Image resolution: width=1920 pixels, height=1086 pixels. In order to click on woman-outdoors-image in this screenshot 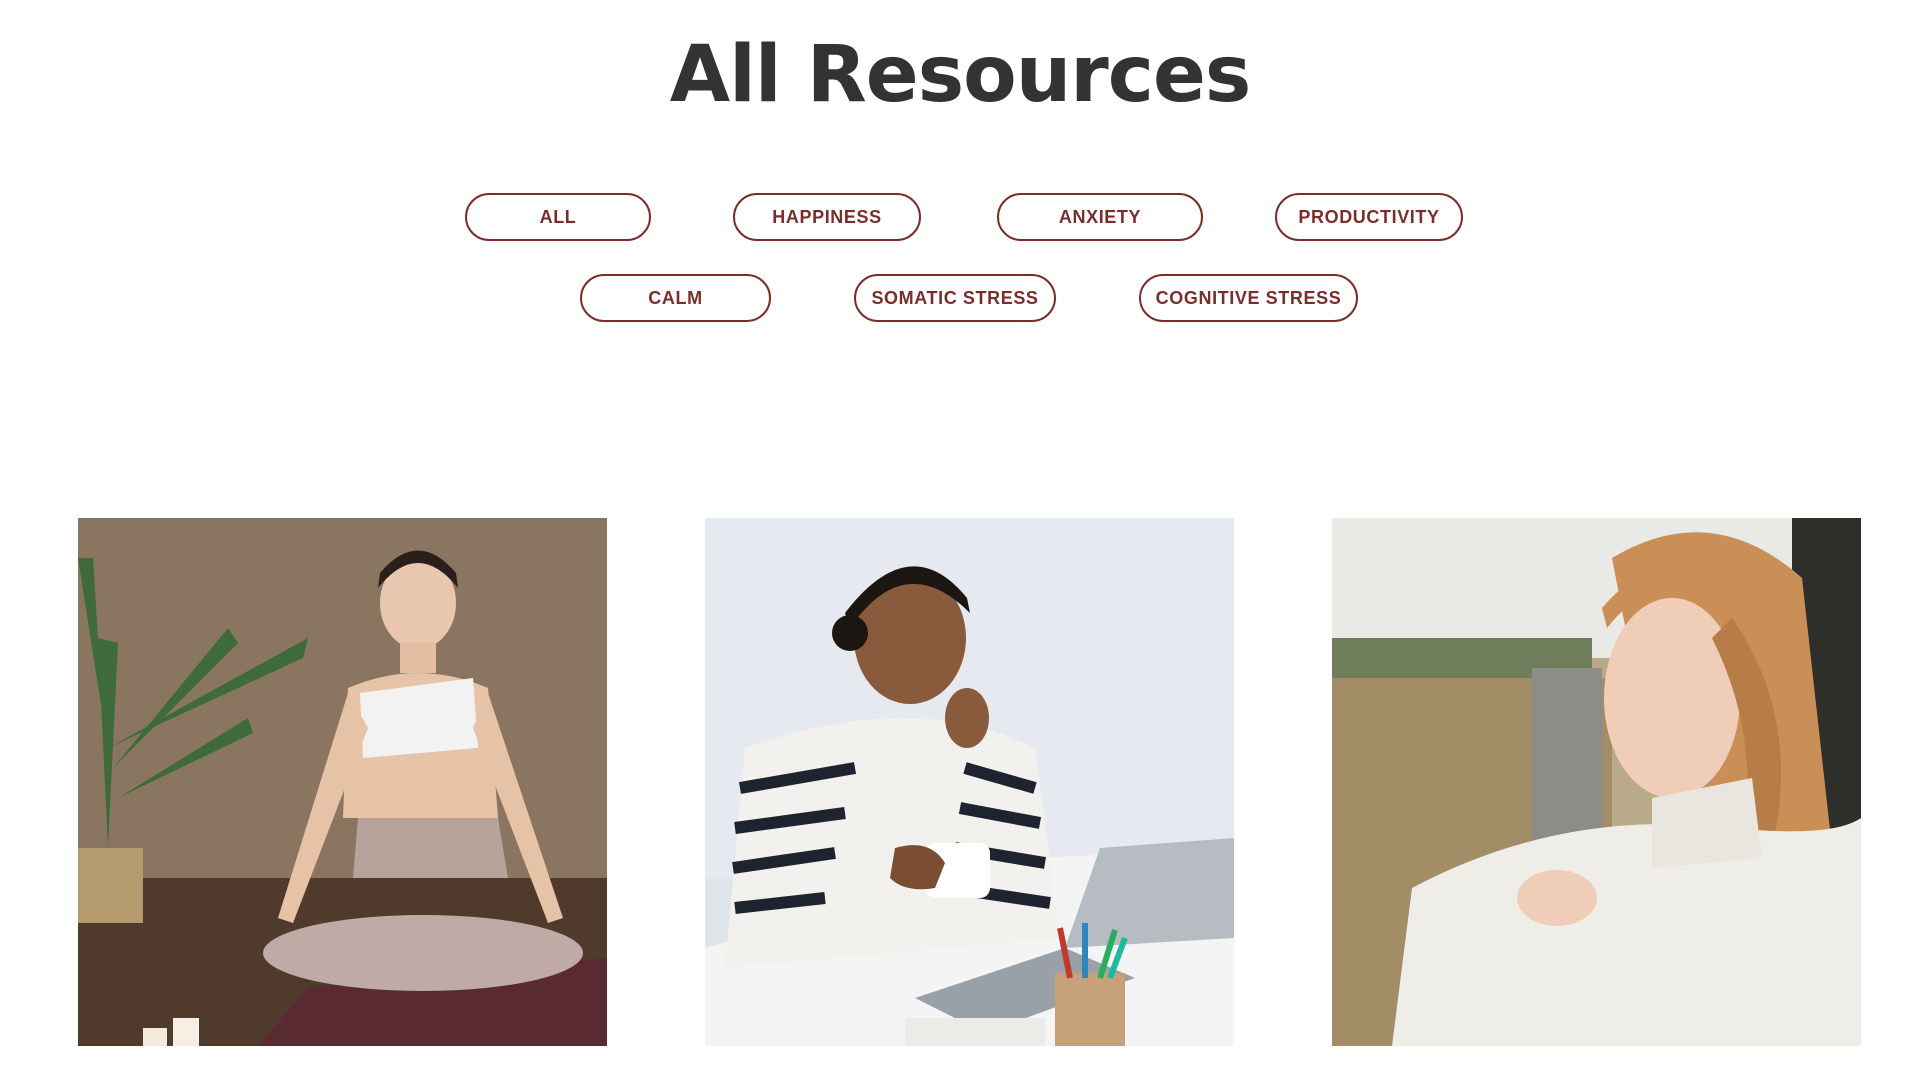, I will do `click(1596, 782)`.